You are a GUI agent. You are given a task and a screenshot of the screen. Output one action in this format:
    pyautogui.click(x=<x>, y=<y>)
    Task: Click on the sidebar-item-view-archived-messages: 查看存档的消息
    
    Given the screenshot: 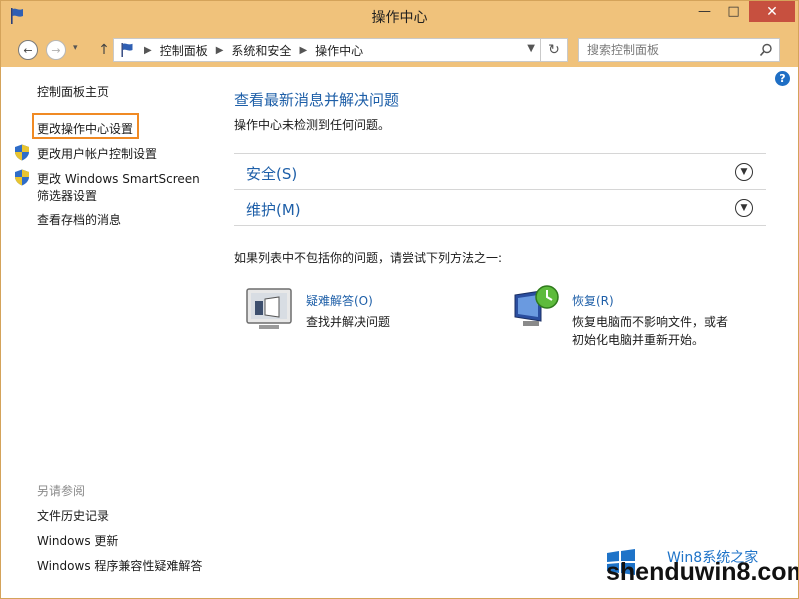 What is the action you would take?
    pyautogui.click(x=79, y=219)
    